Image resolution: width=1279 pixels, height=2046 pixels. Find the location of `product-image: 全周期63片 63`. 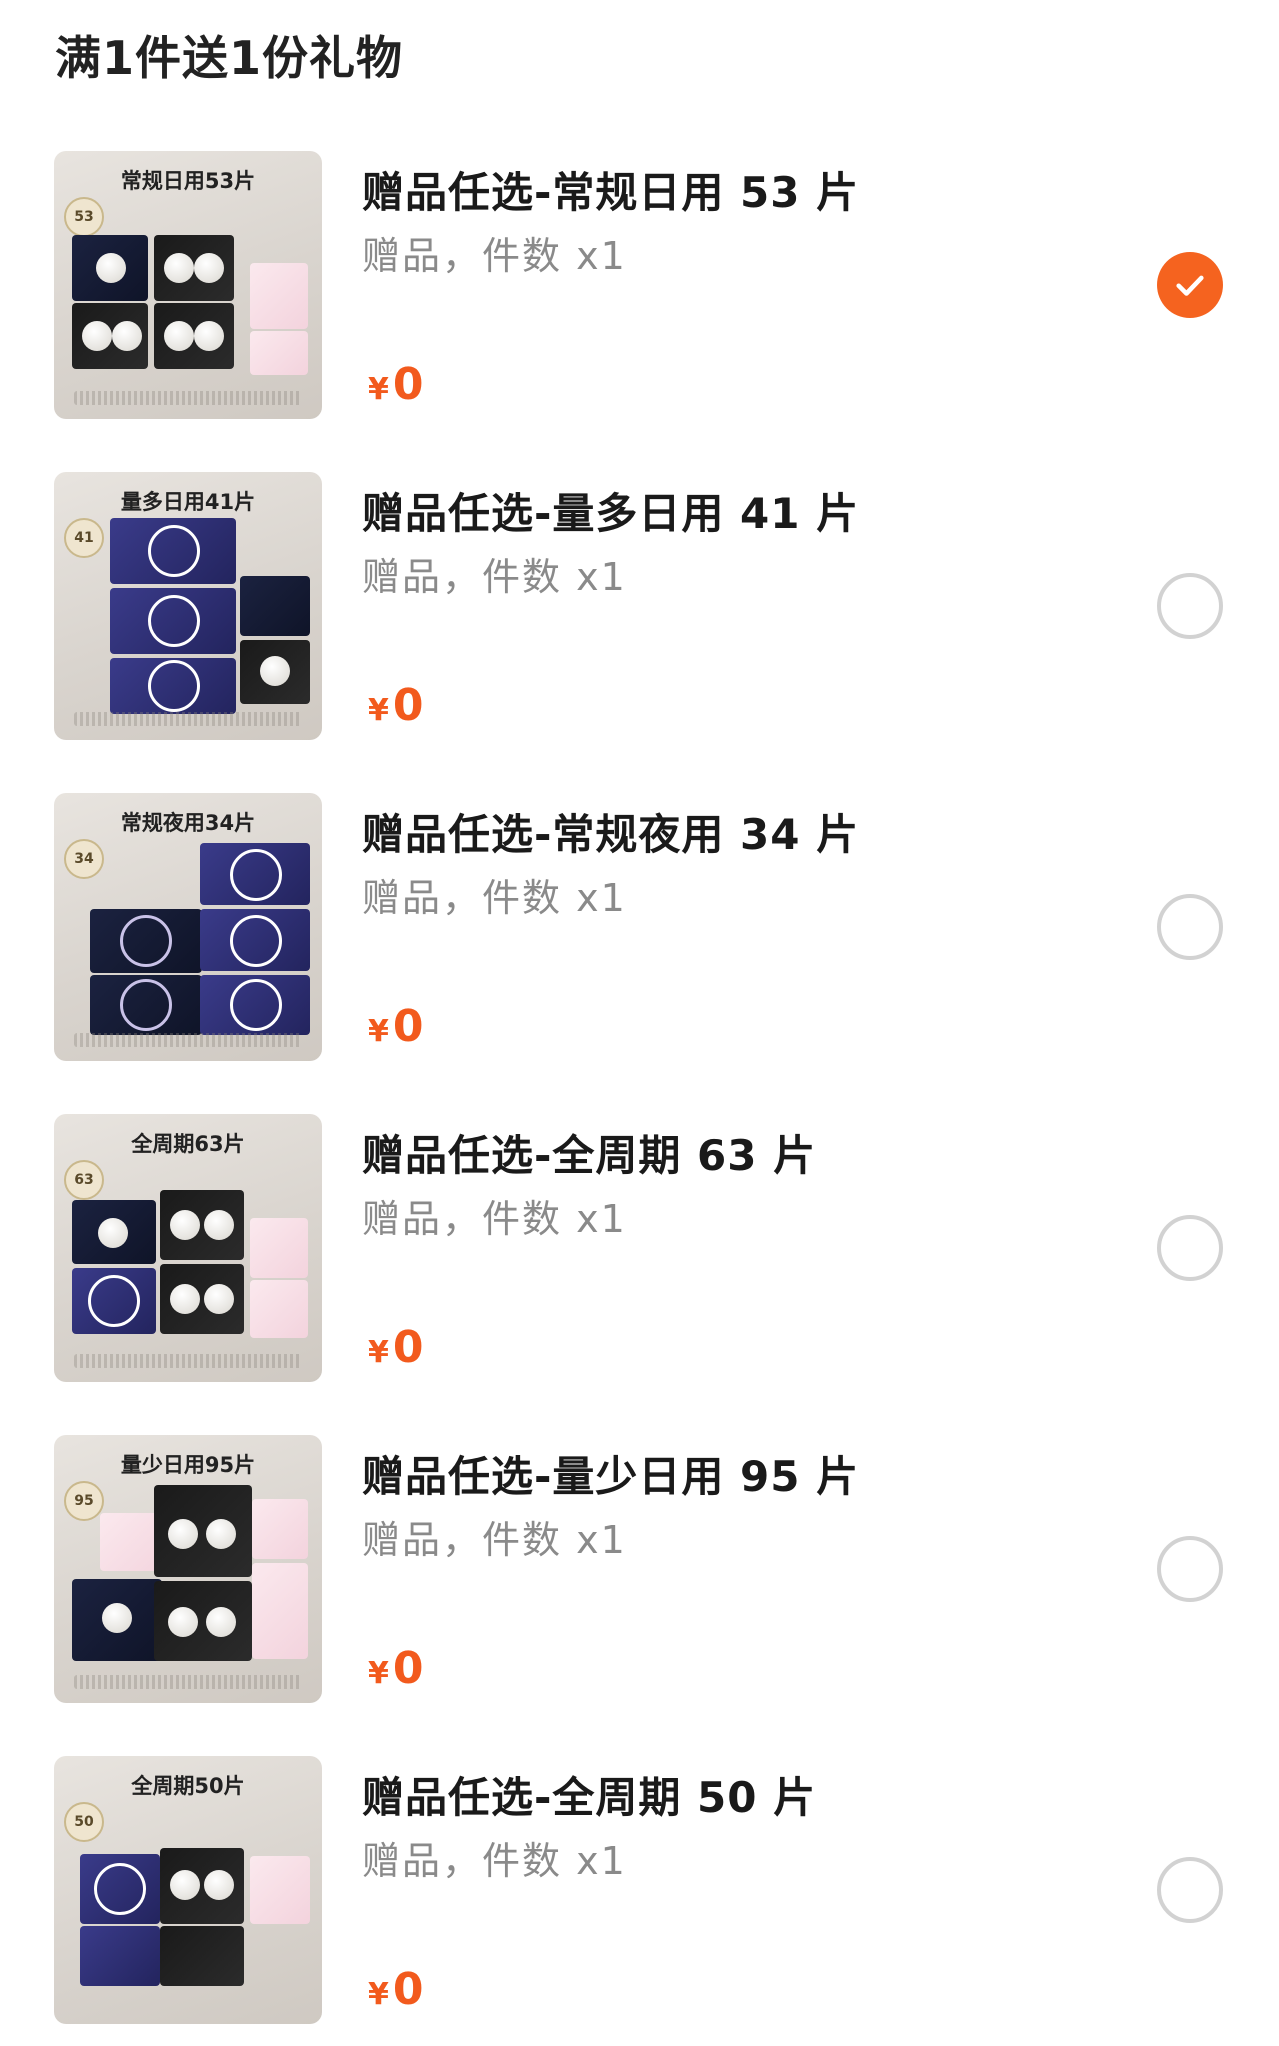

product-image: 全周期63片 63 is located at coordinates (188, 1248).